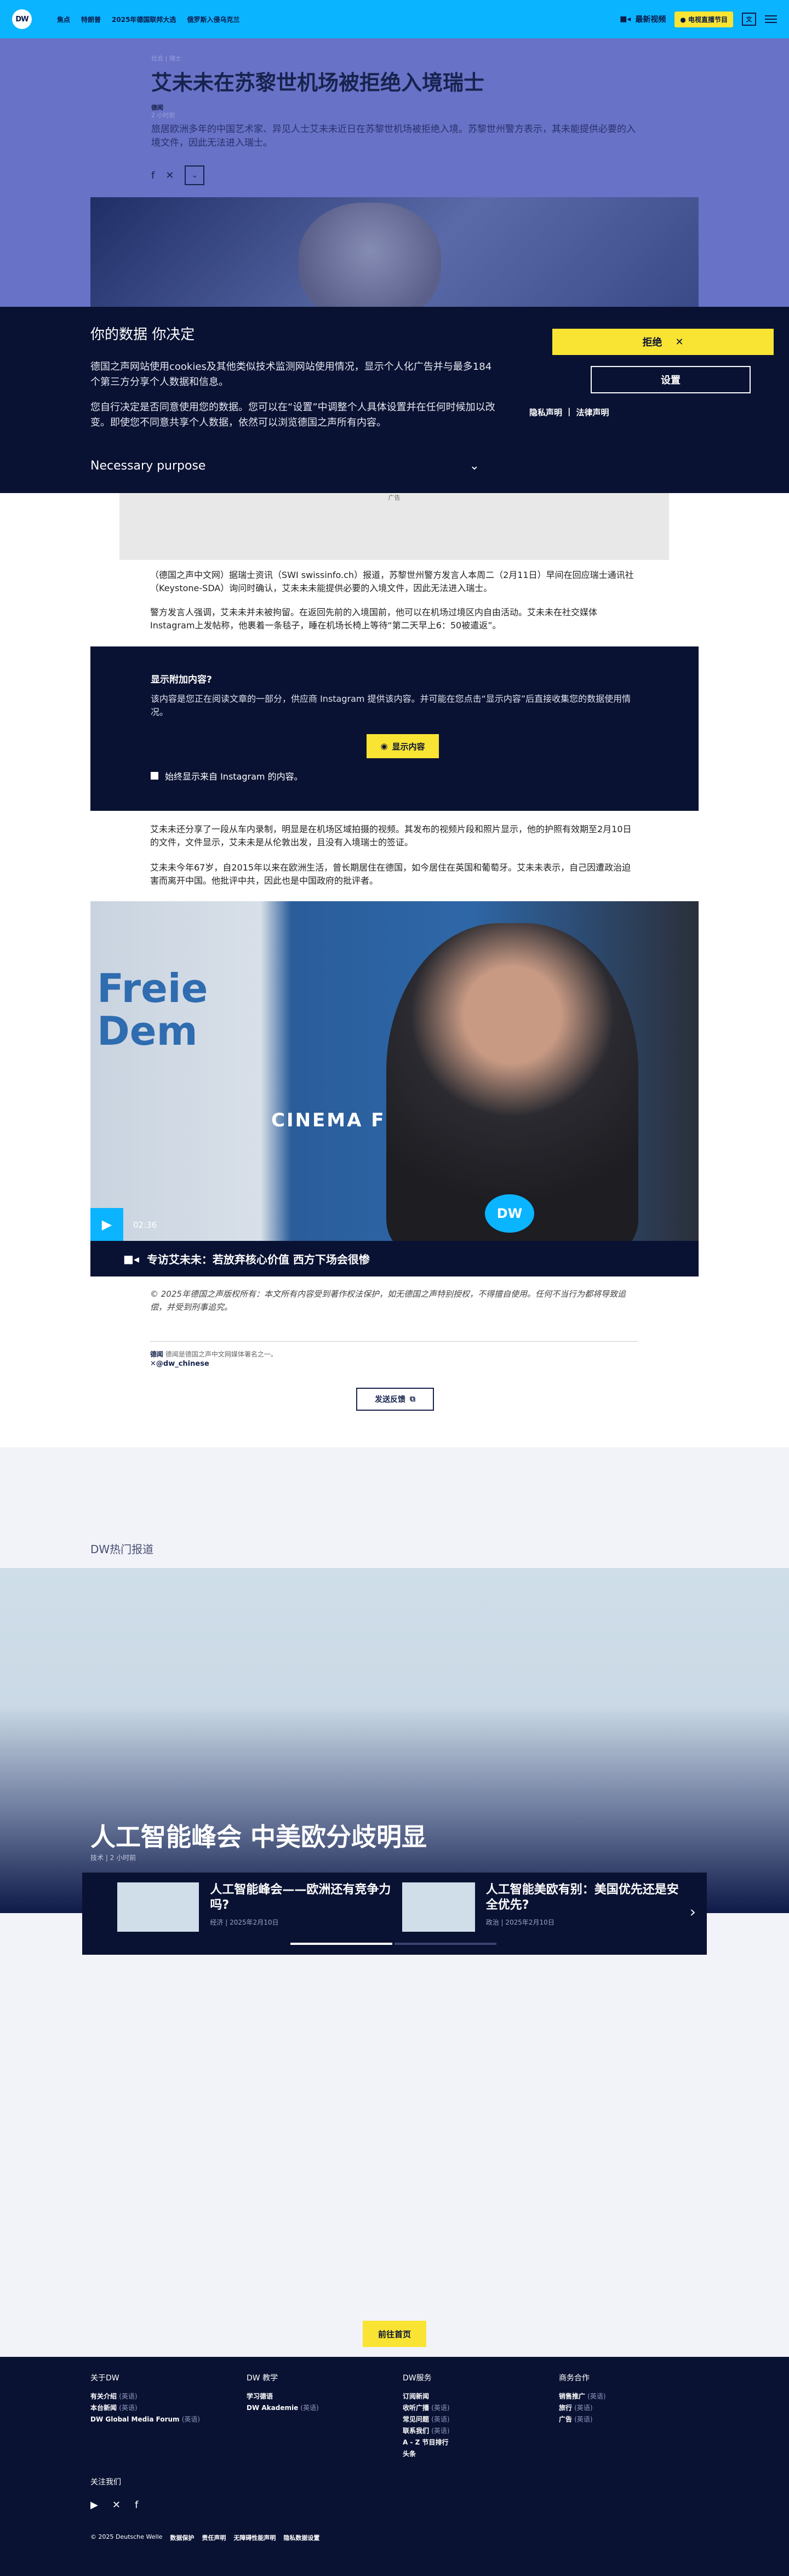  Describe the element at coordinates (474, 2431) in the screenshot. I see `footer-link: 联系我们 (英语)` at that location.